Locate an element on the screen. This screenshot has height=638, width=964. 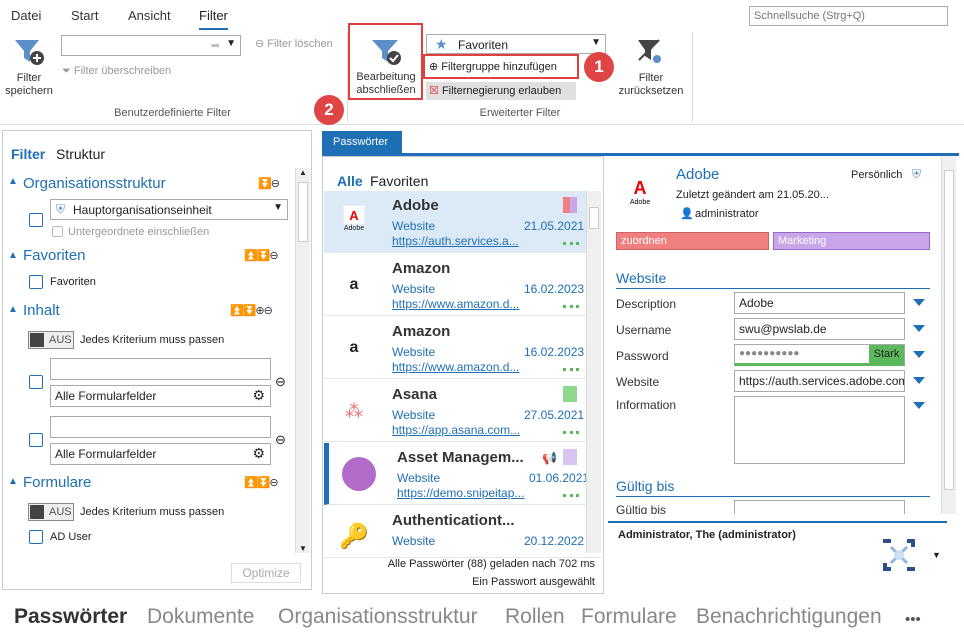
amazon-logo-icon: a is located at coordinates (354, 284).